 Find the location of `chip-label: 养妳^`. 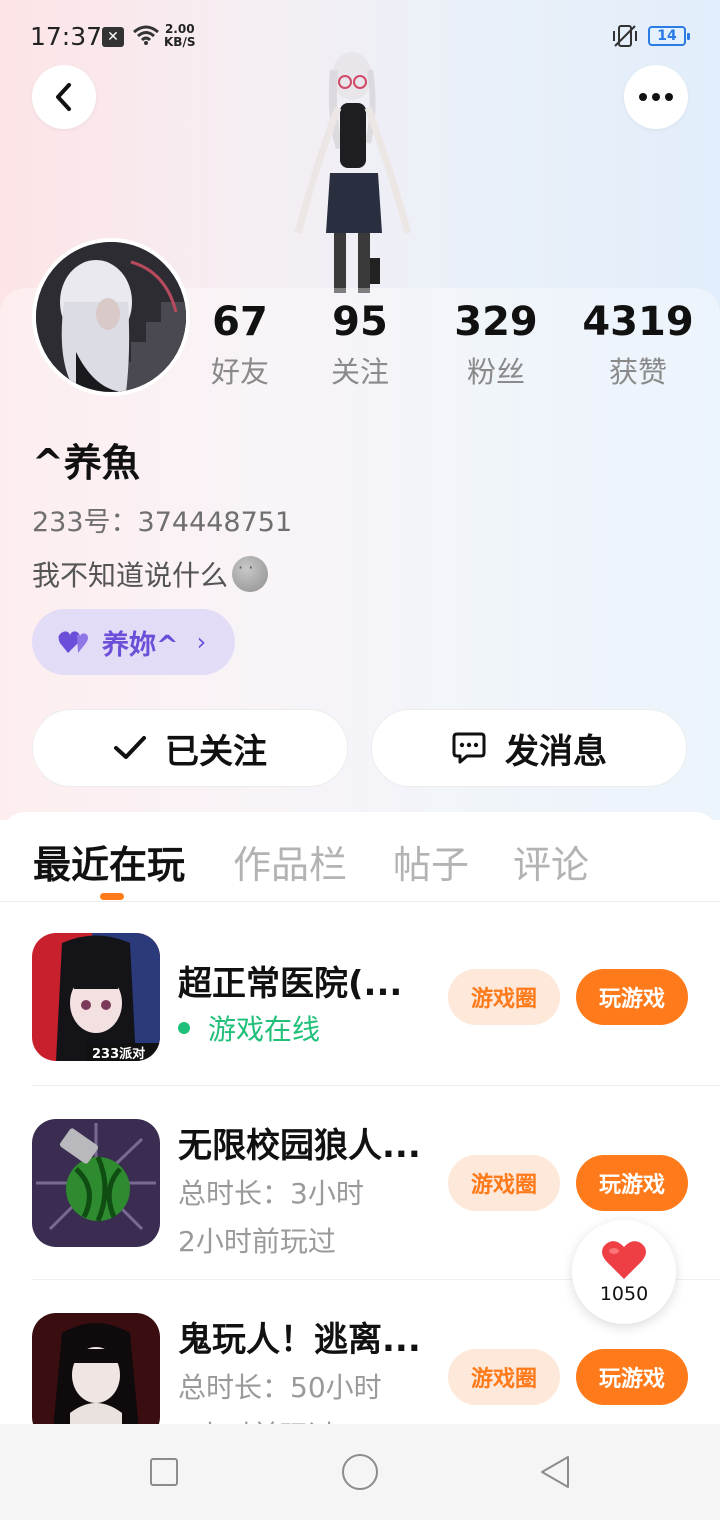

chip-label: 养妳^ is located at coordinates (140, 645).